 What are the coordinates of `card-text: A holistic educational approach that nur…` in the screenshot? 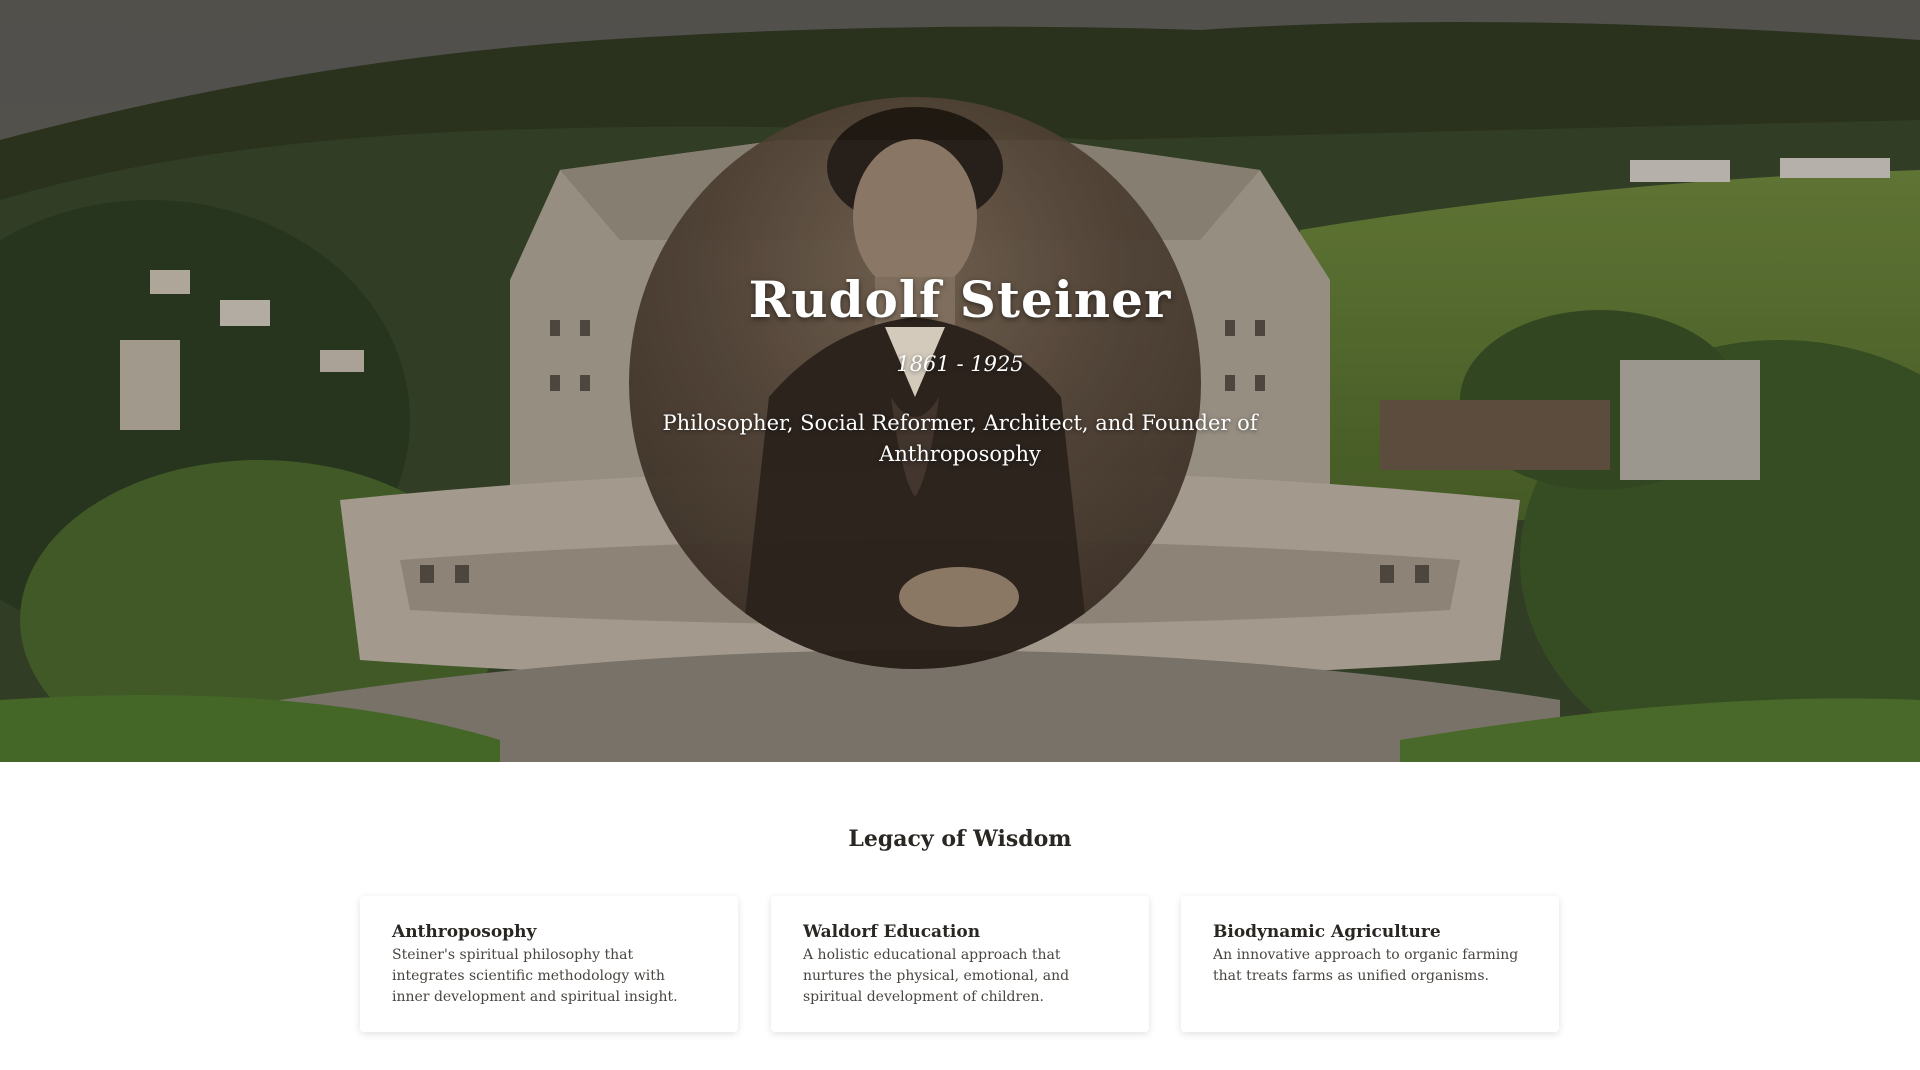 It's located at (936, 976).